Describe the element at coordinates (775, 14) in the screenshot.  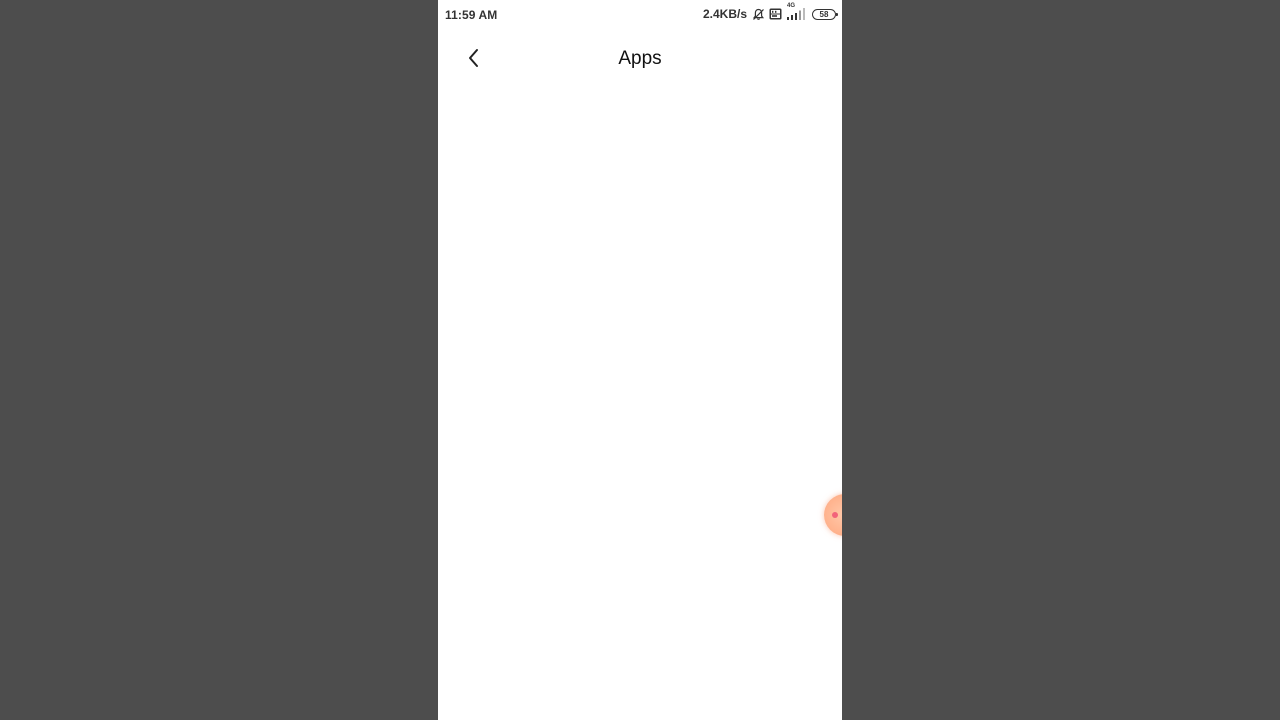
I see `volte-icon` at that location.